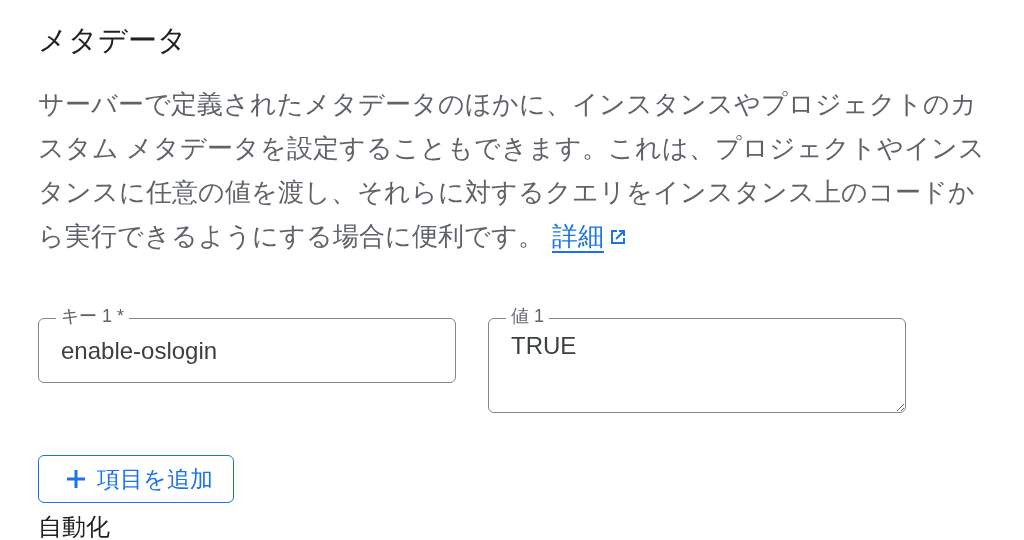  Describe the element at coordinates (74, 526) in the screenshot. I see `section-title: 自動化` at that location.